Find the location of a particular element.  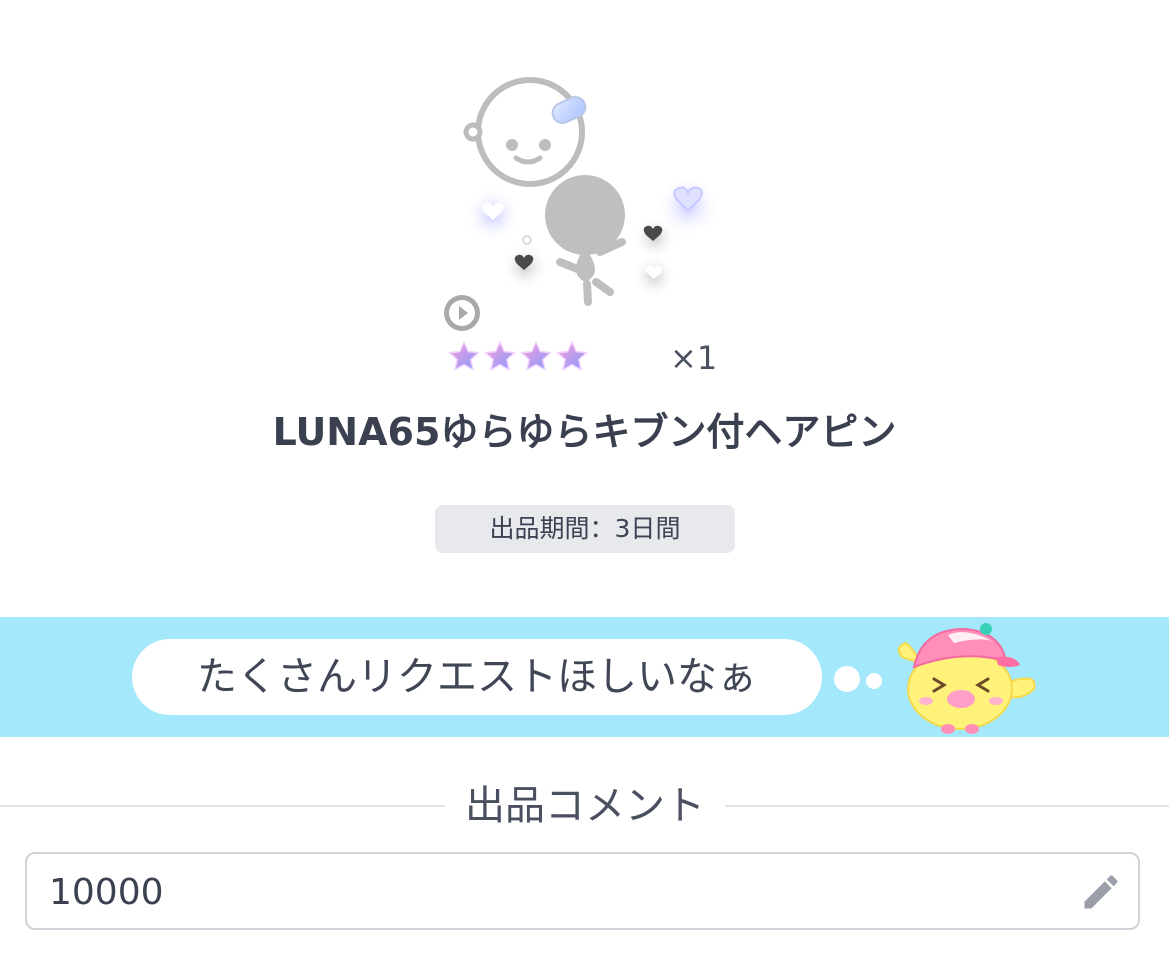

pencil-icon is located at coordinates (1101, 892).